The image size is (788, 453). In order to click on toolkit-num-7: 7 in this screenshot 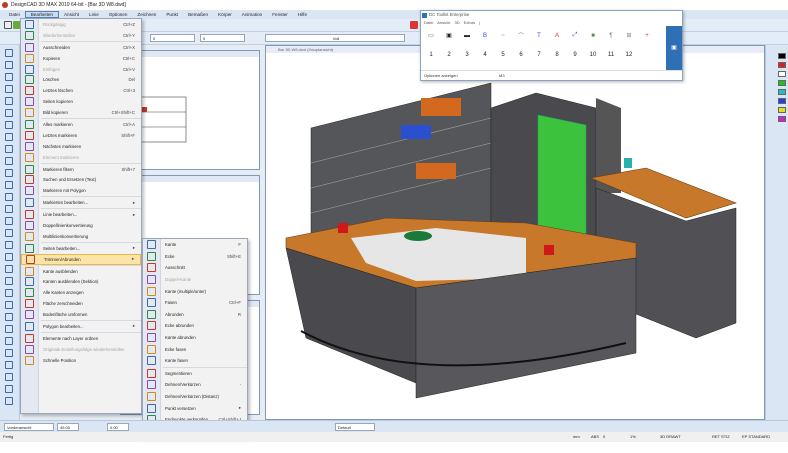, I will do `click(539, 55)`.